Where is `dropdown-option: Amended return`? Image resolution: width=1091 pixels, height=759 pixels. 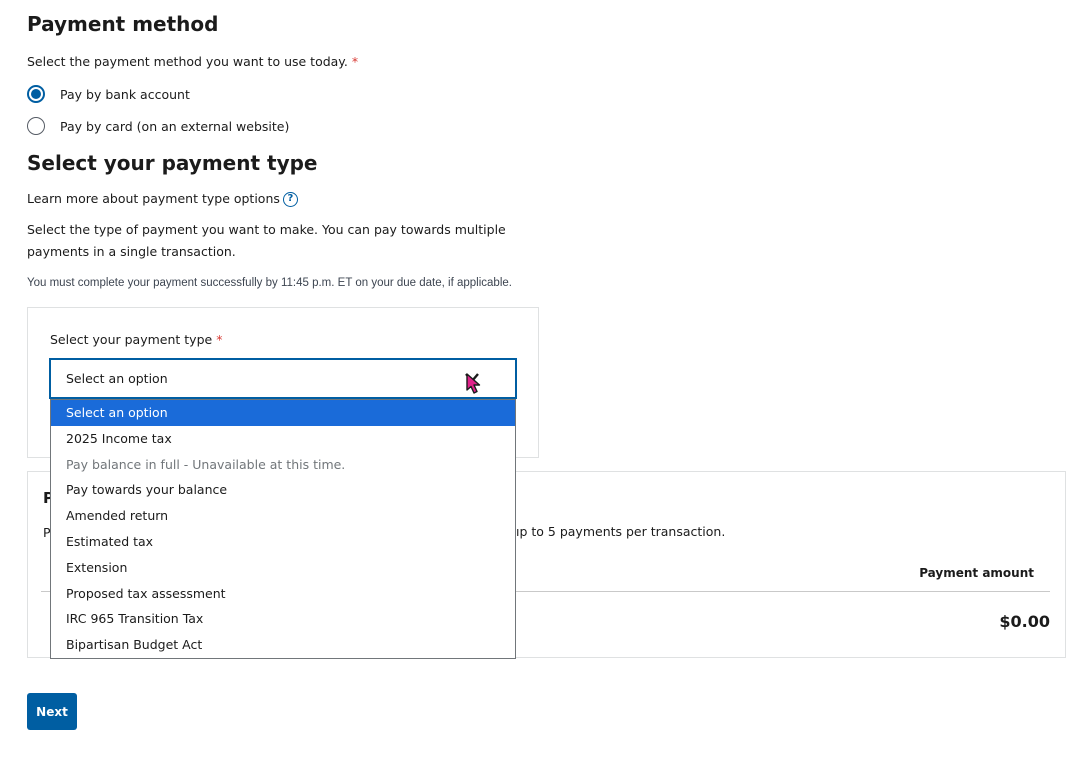
dropdown-option: Amended return is located at coordinates (283, 516).